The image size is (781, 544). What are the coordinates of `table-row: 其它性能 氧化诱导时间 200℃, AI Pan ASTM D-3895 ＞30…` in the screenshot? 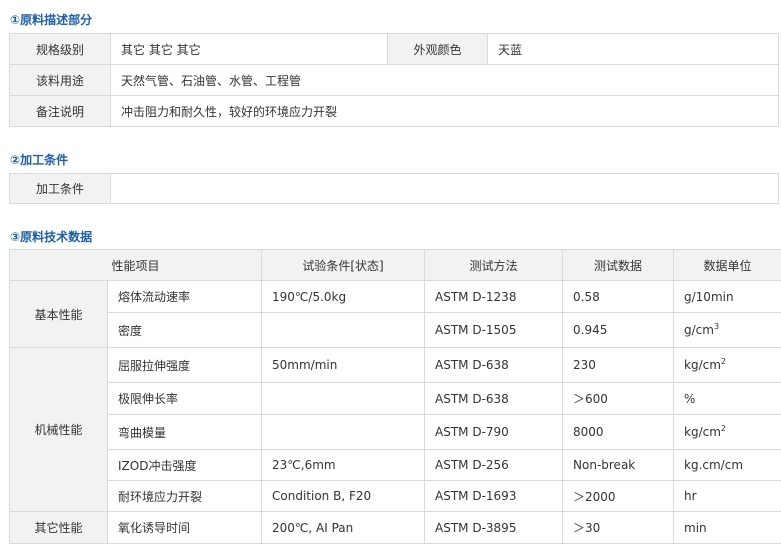 It's located at (395, 528).